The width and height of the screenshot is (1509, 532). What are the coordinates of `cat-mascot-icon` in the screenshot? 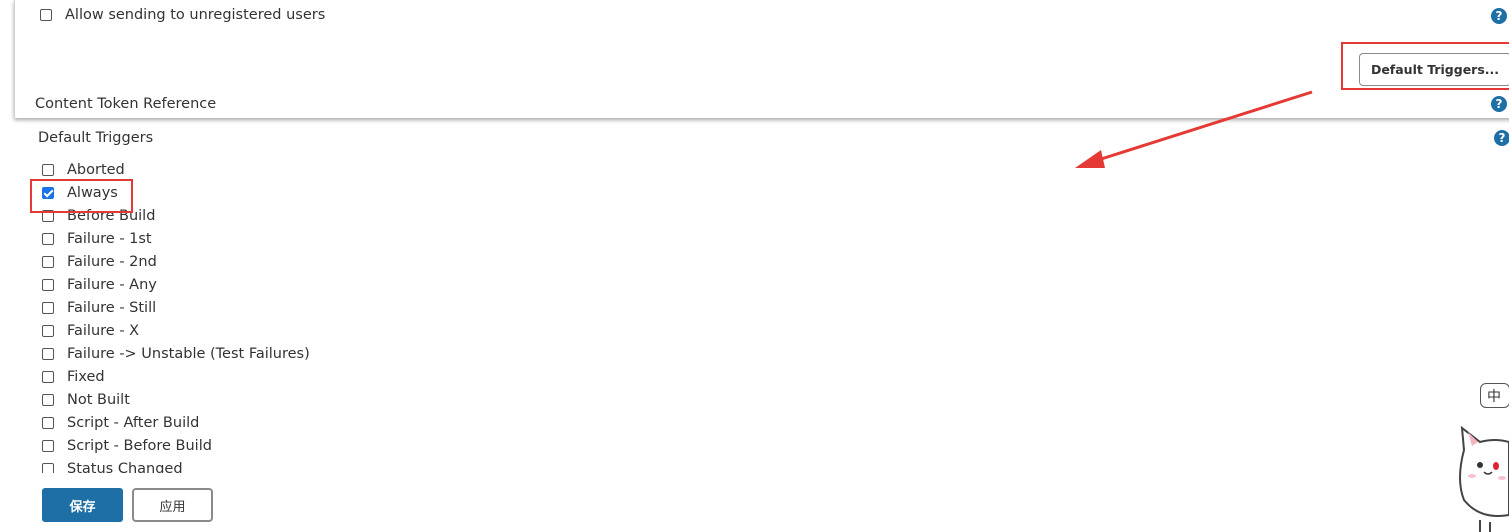 It's located at (1484, 478).